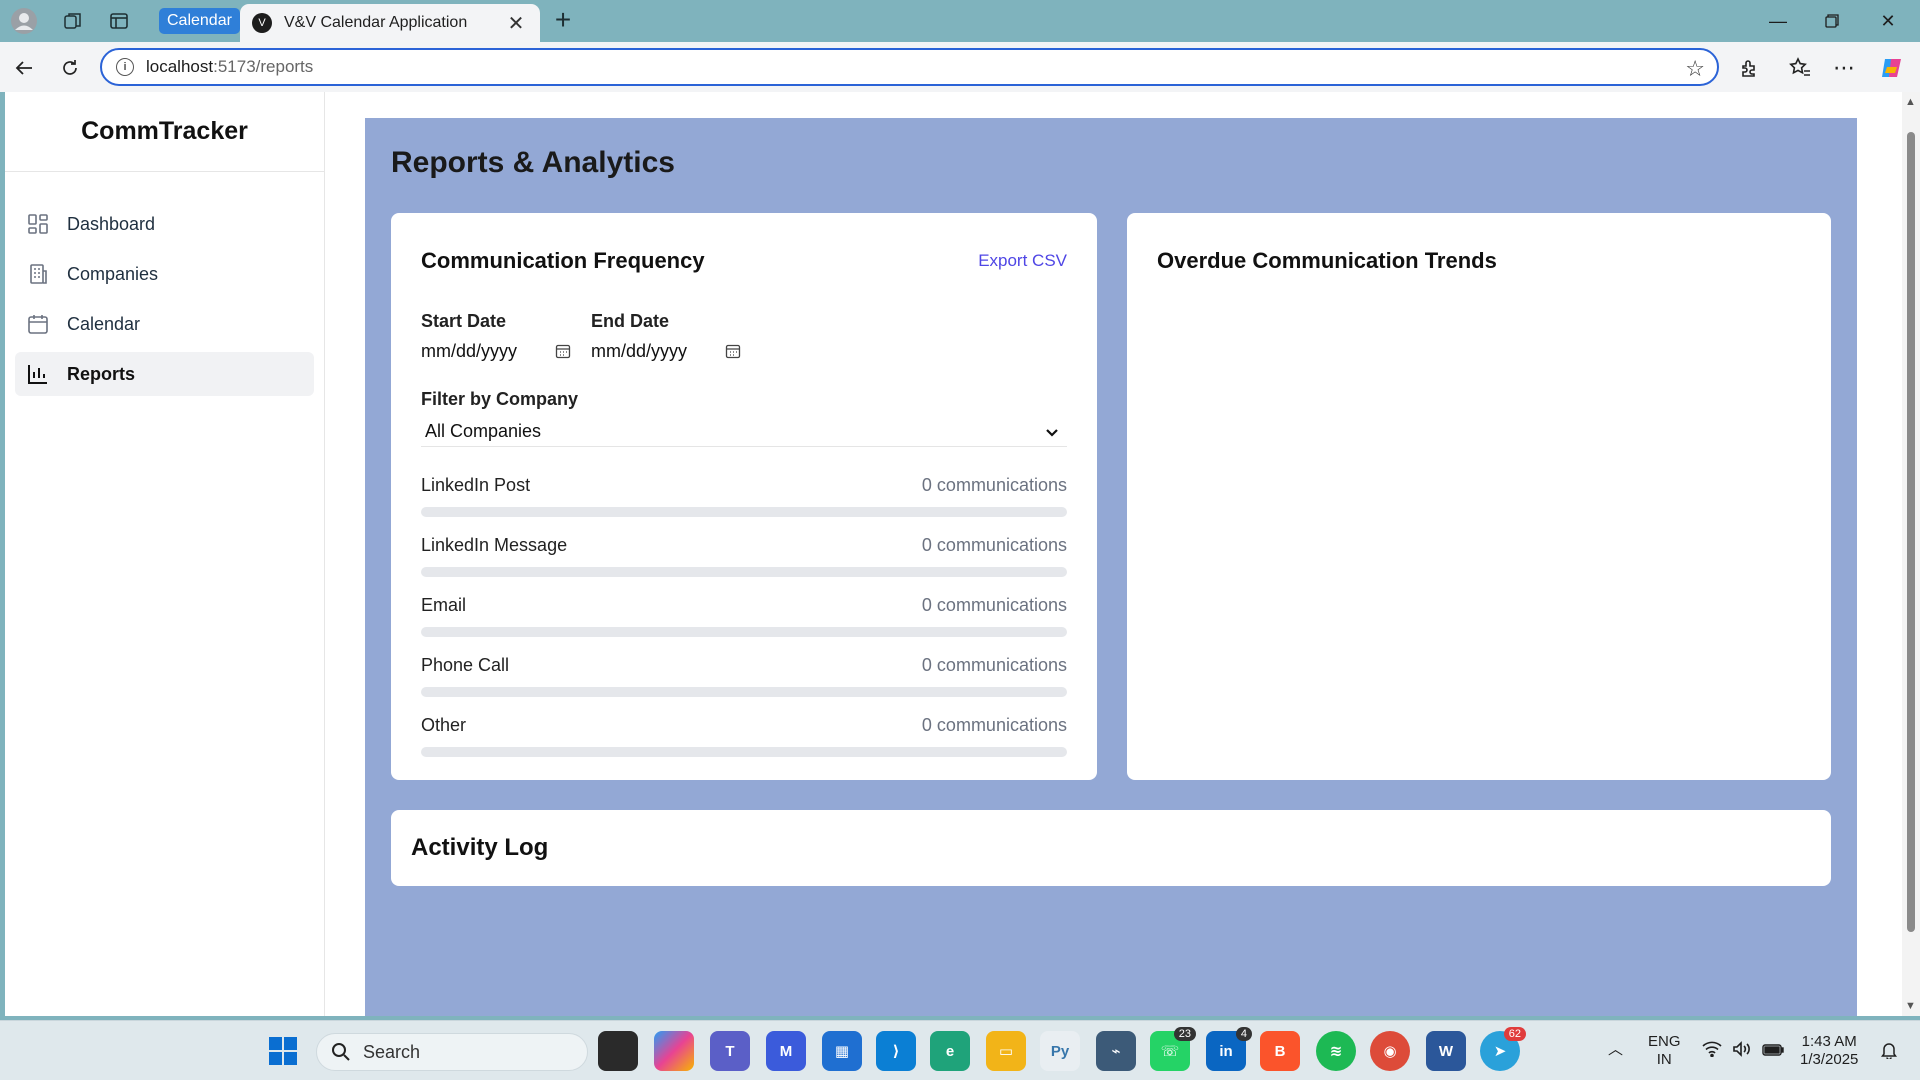 This screenshot has width=1920, height=1080. What do you see at coordinates (1892, 68) in the screenshot?
I see `copilot-icon` at bounding box center [1892, 68].